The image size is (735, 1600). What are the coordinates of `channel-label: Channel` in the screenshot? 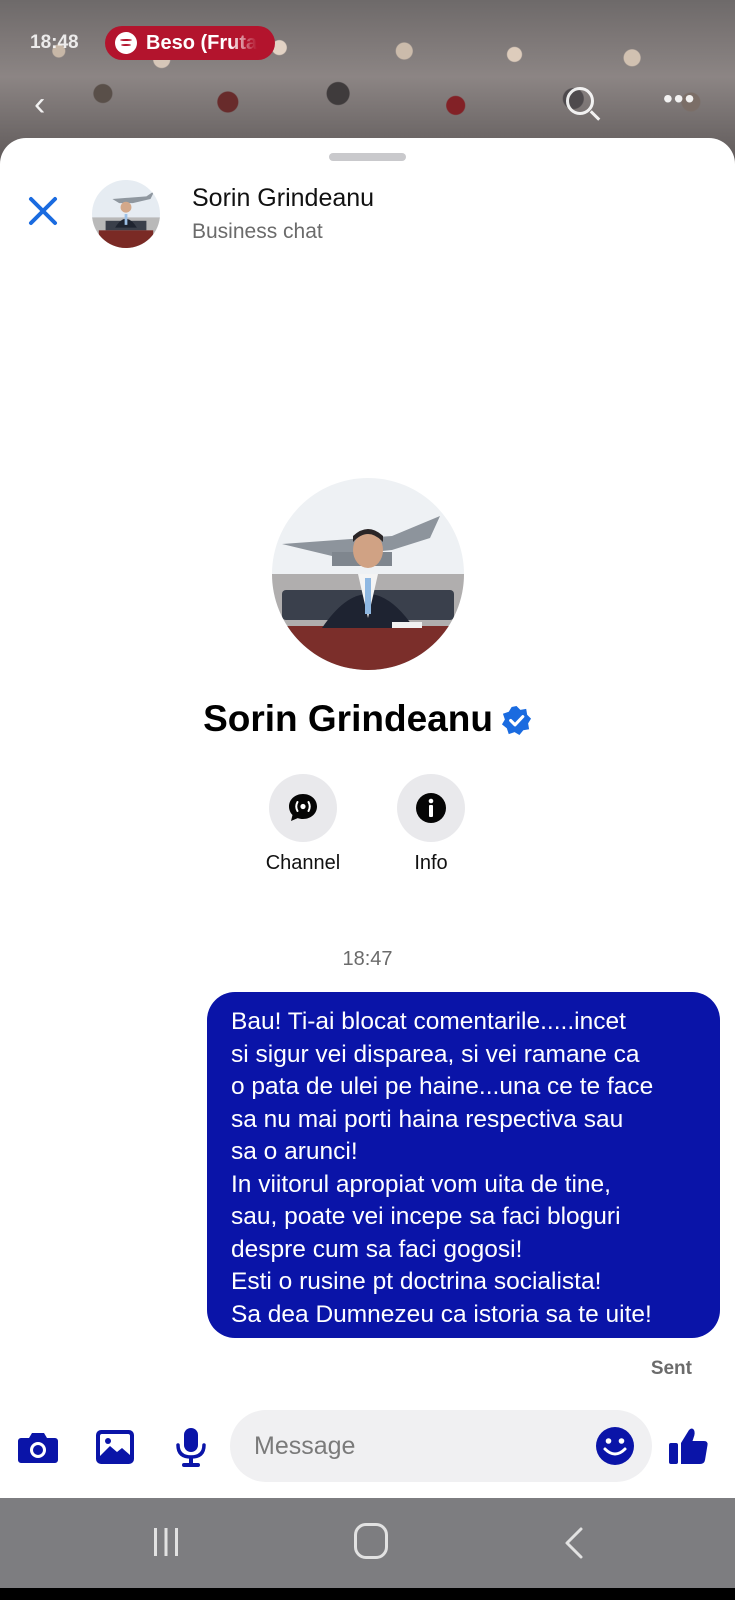 It's located at (303, 863).